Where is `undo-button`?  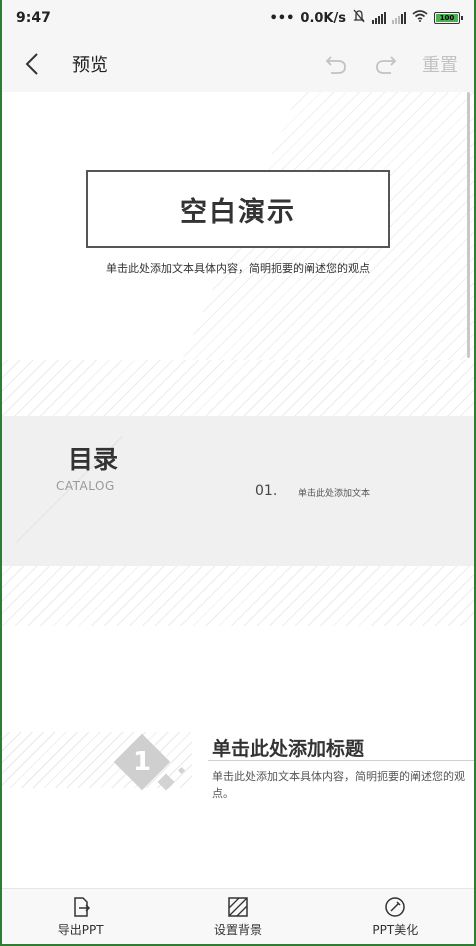 undo-button is located at coordinates (336, 64).